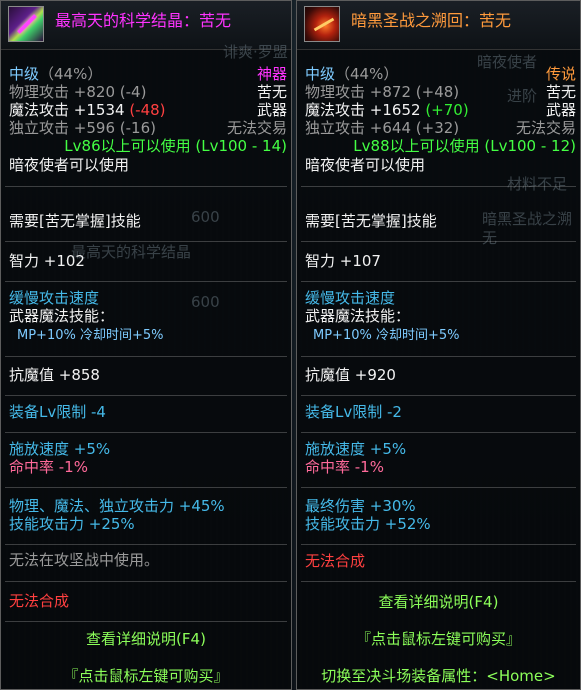 The width and height of the screenshot is (581, 690). I want to click on ghost-text: 无, so click(490, 238).